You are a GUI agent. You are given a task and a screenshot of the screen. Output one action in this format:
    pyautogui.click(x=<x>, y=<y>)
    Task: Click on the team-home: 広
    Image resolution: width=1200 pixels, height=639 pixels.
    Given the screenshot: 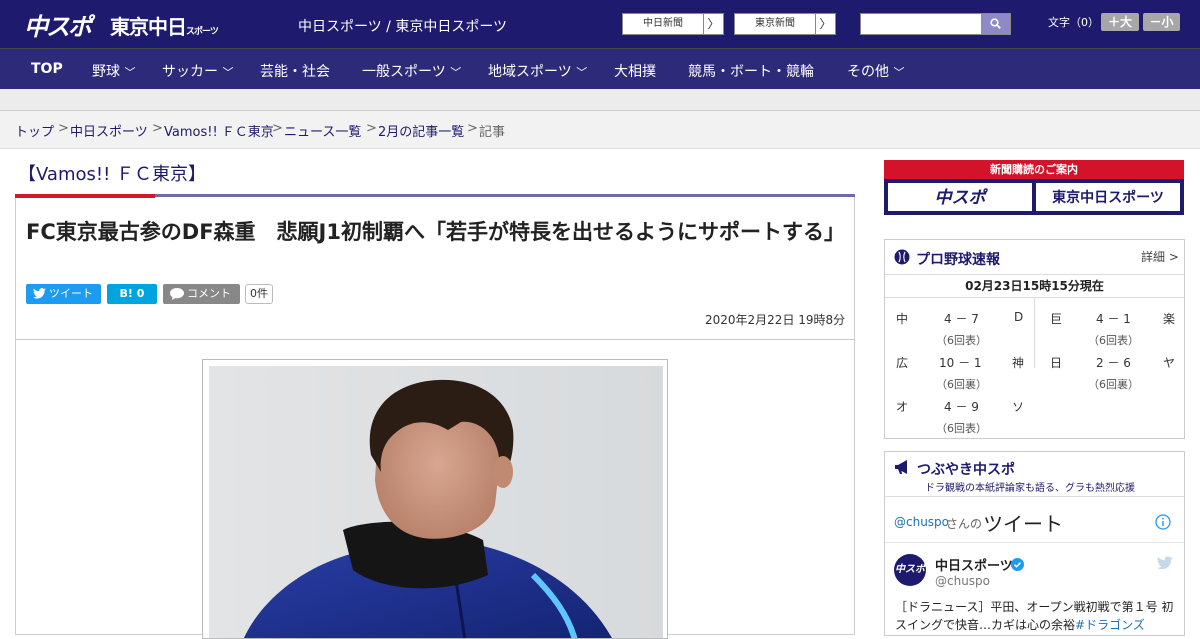 What is the action you would take?
    pyautogui.click(x=902, y=363)
    